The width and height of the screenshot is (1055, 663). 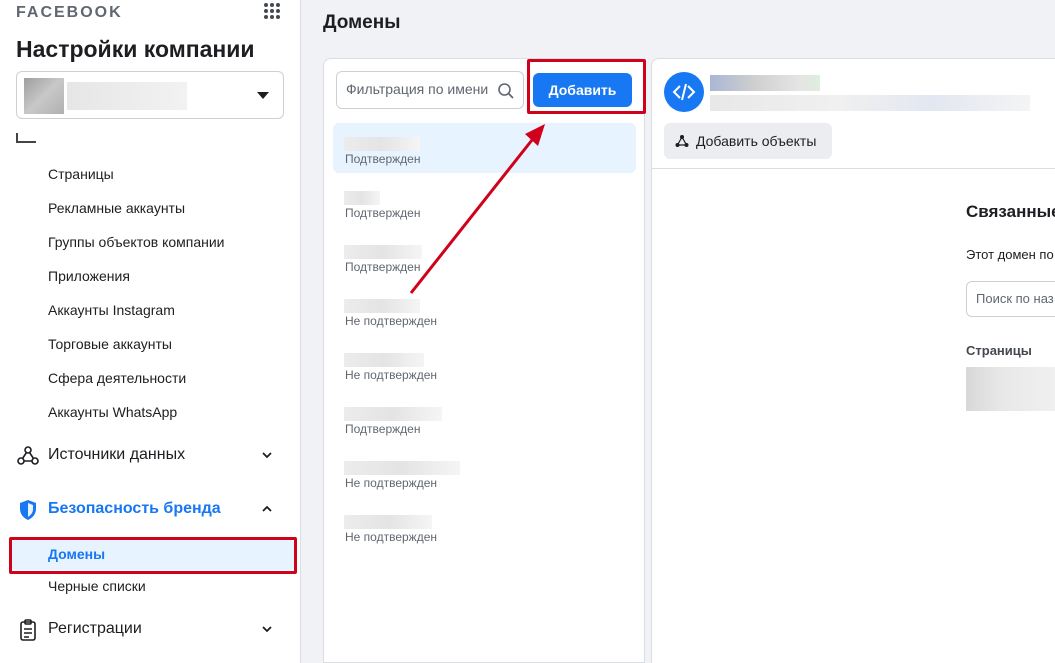 What do you see at coordinates (506, 91) in the screenshot?
I see `search-icon` at bounding box center [506, 91].